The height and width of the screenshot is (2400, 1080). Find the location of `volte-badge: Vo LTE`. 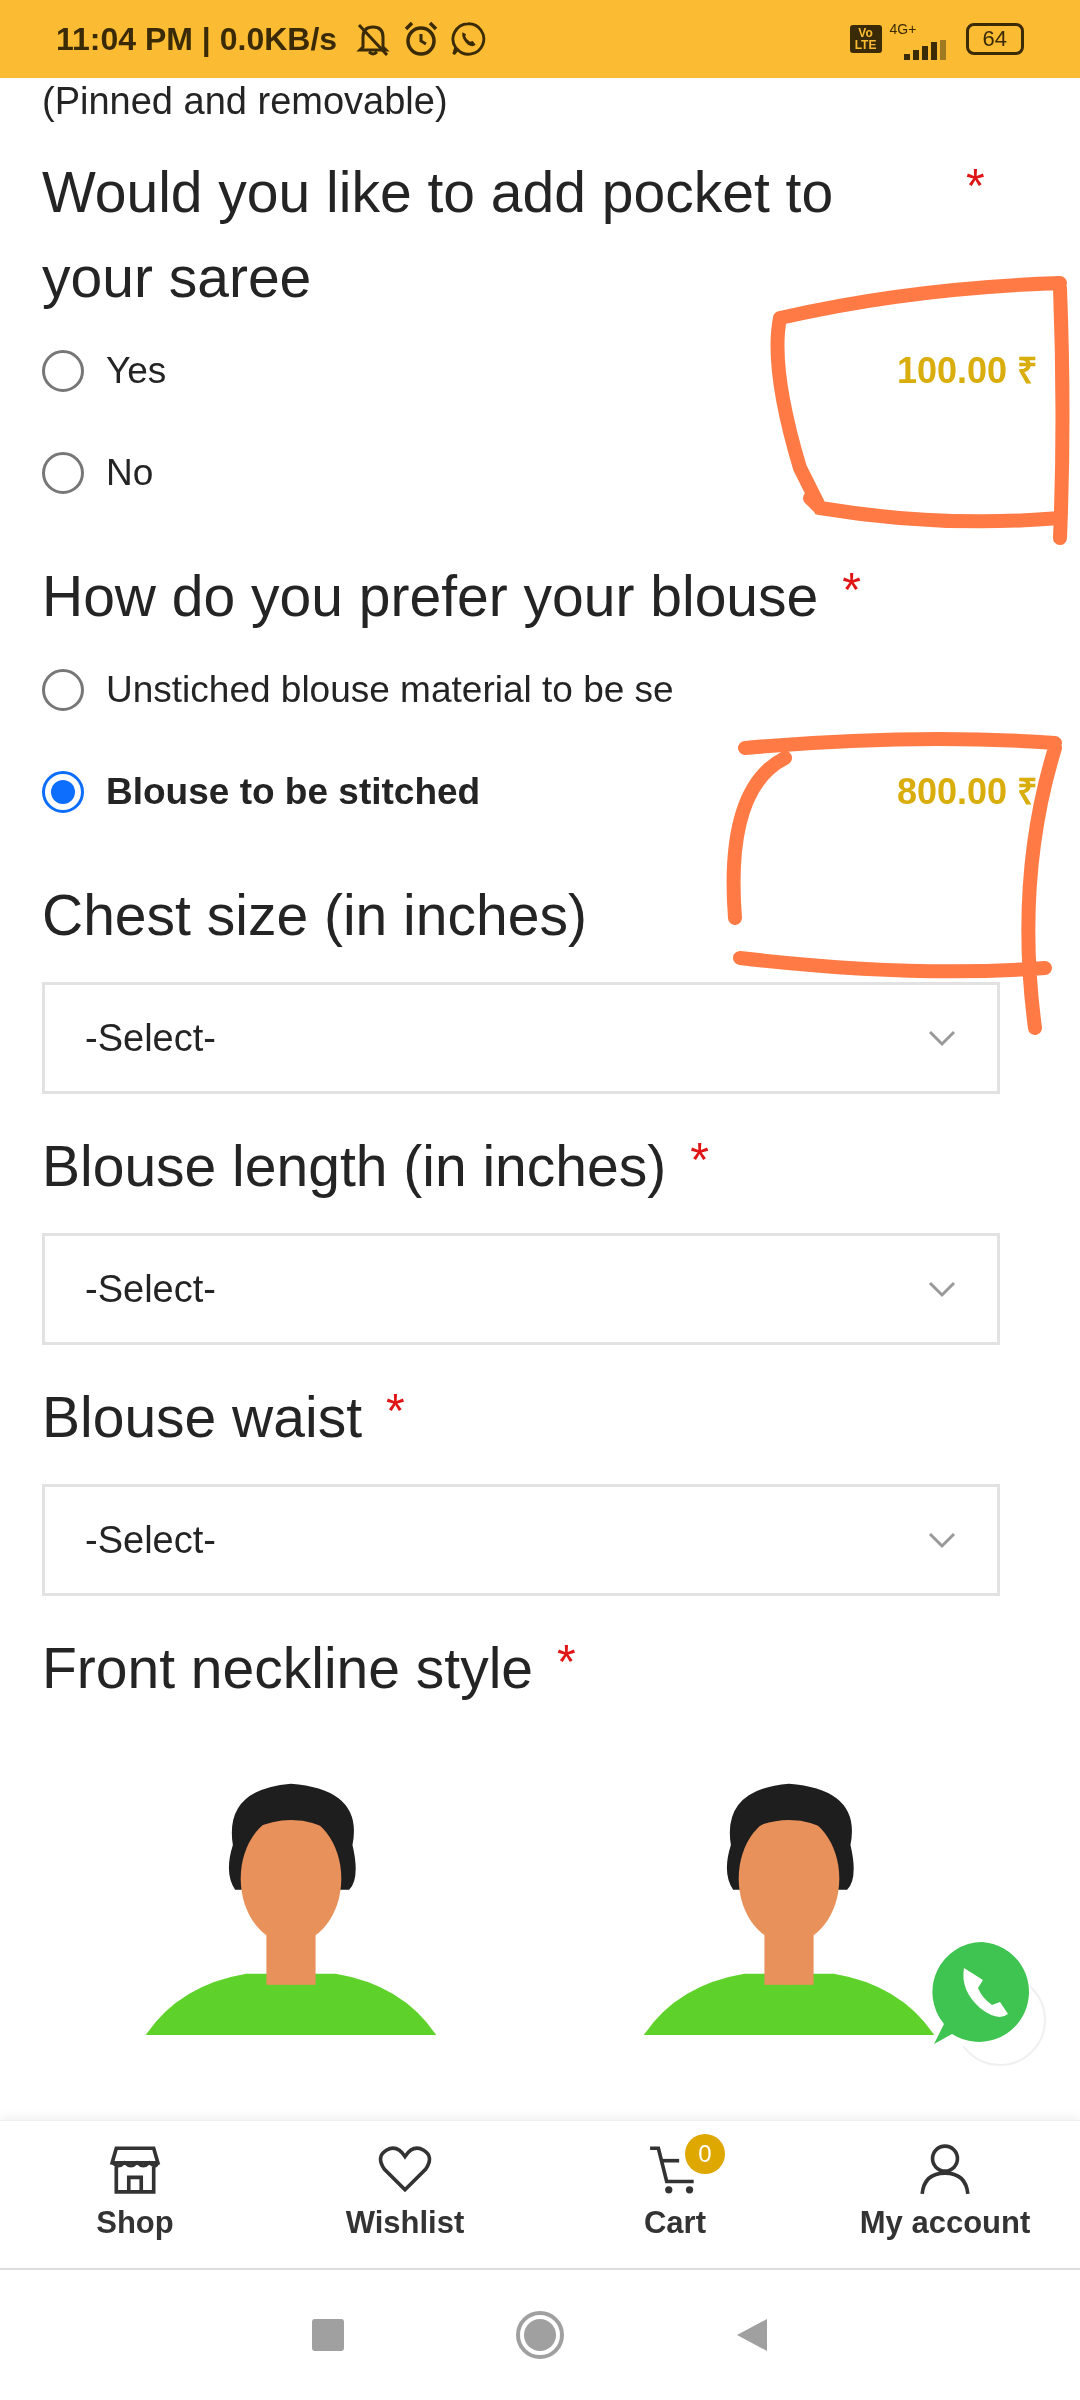

volte-badge: Vo LTE is located at coordinates (865, 39).